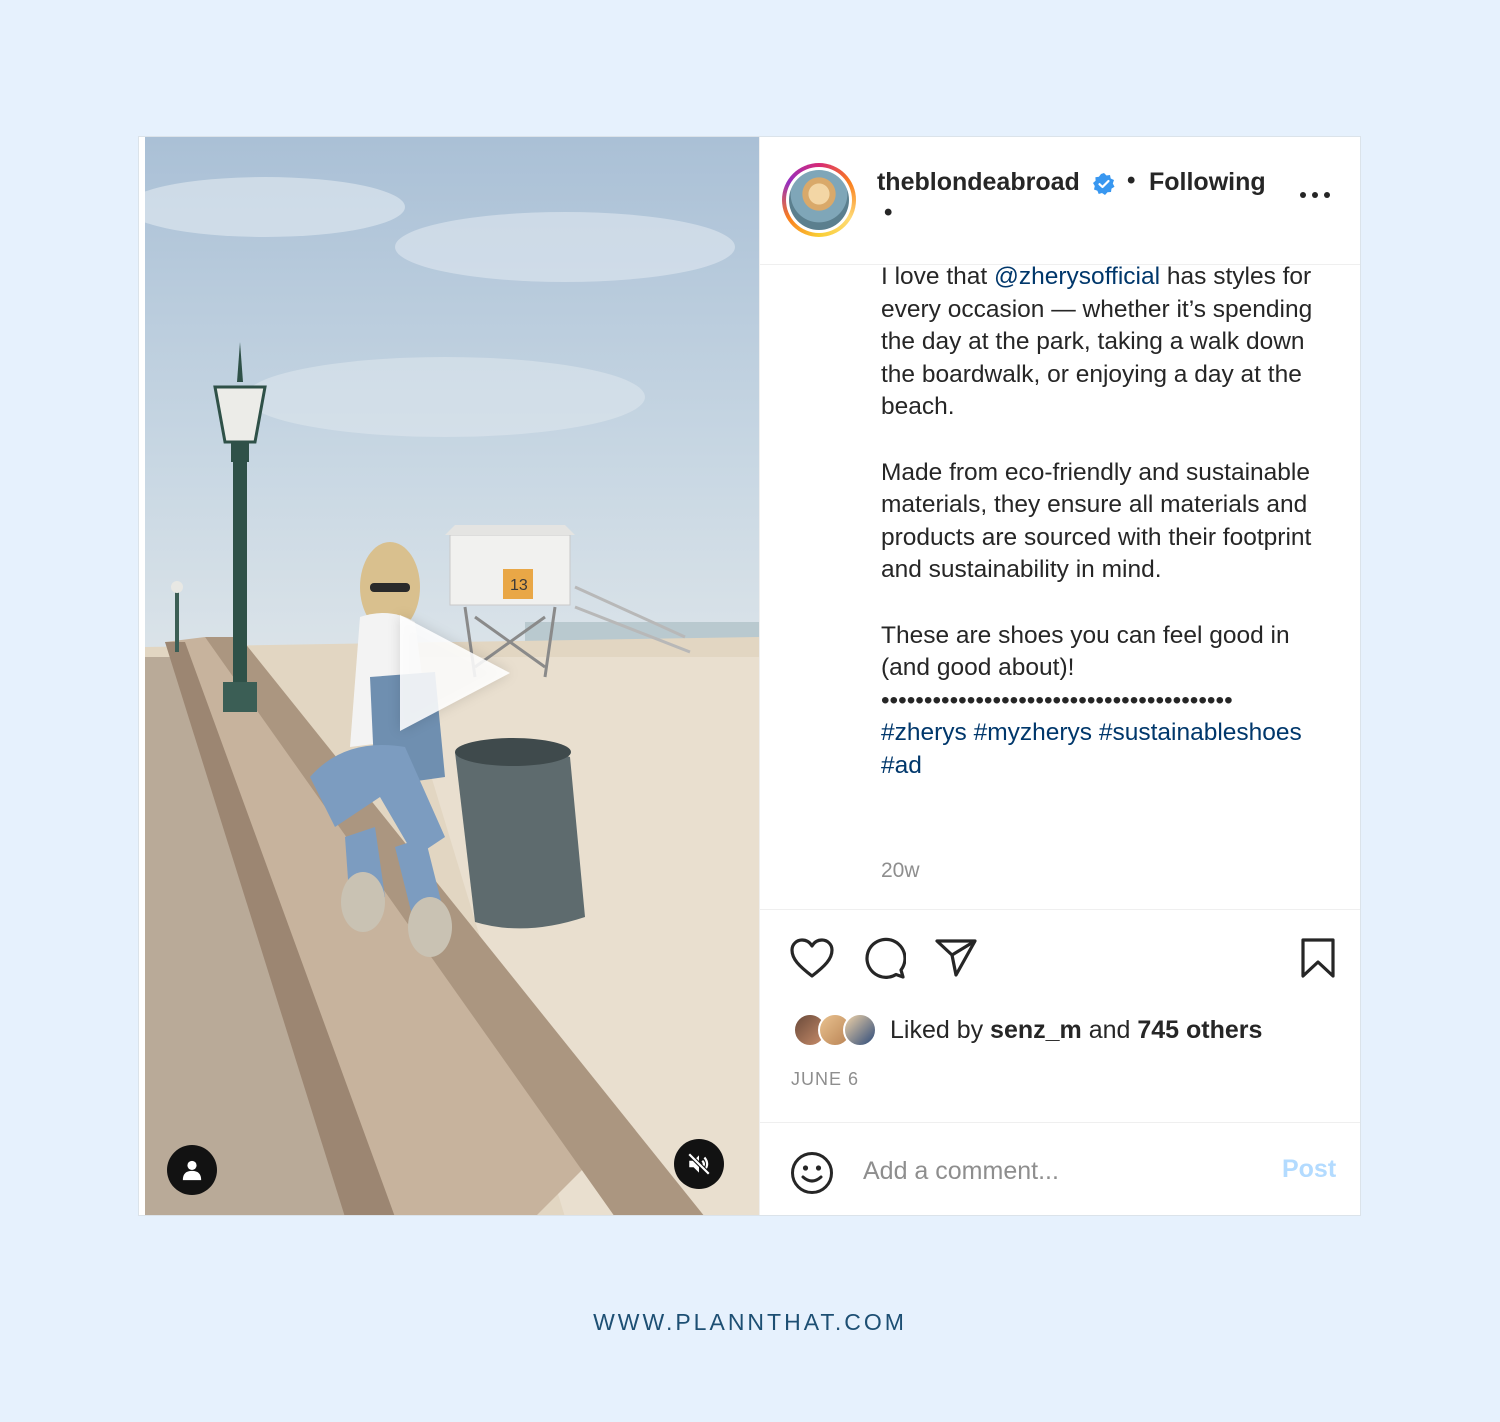 The height and width of the screenshot is (1422, 1500). I want to click on likes-summary: Liked by senz_m and 745 others, so click(1027, 1030).